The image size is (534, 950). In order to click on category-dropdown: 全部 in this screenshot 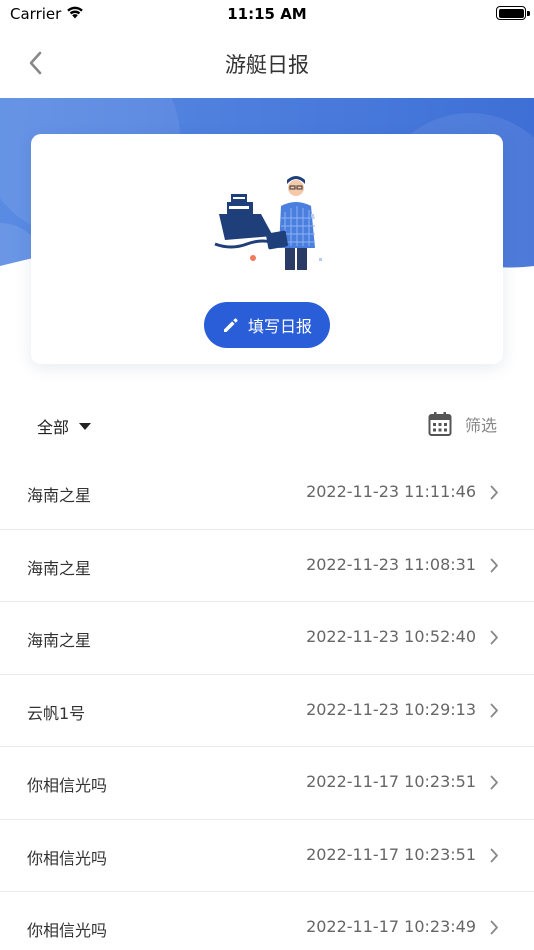, I will do `click(64, 426)`.